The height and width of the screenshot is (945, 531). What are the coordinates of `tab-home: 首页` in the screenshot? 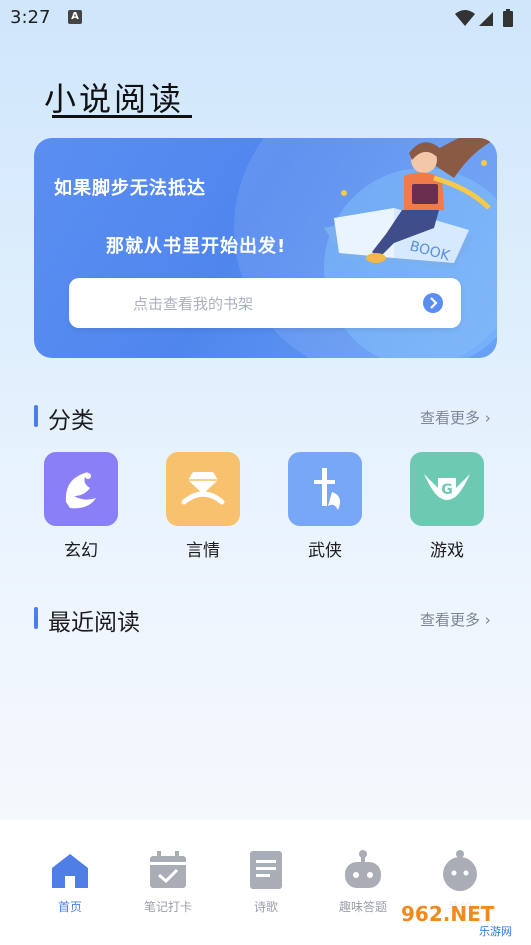 It's located at (70, 881).